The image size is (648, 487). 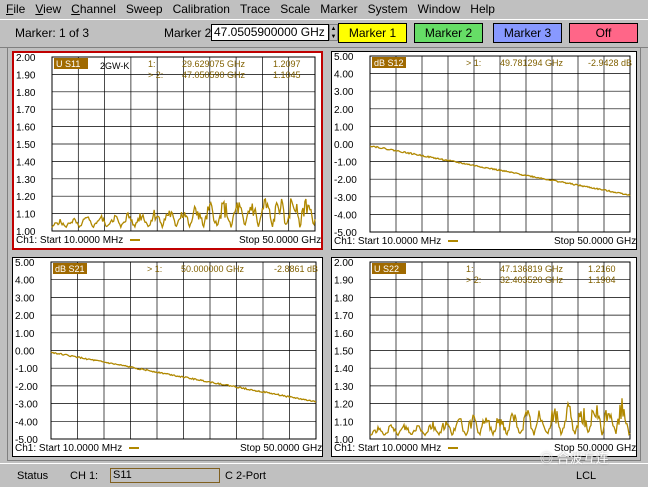 What do you see at coordinates (33, 476) in the screenshot?
I see `status-label: Status` at bounding box center [33, 476].